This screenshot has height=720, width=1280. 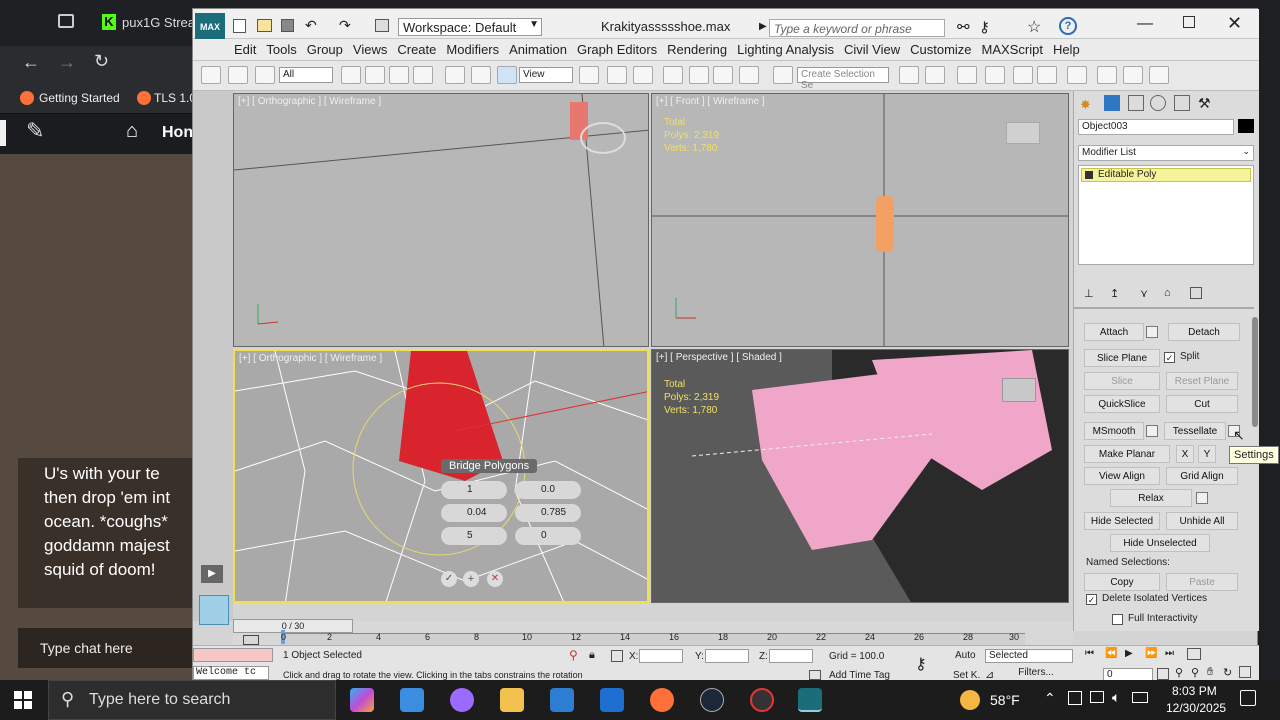 What do you see at coordinates (345, 25) in the screenshot?
I see `redo-icon: ↷` at bounding box center [345, 25].